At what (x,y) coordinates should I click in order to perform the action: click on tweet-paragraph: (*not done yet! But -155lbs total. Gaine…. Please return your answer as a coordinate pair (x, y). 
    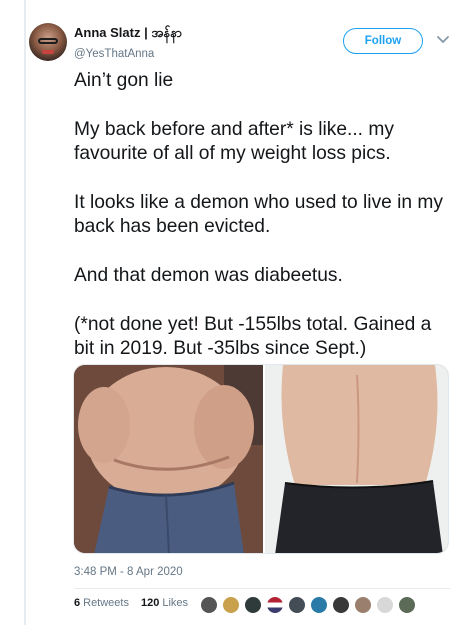
    Looking at the image, I should click on (253, 337).